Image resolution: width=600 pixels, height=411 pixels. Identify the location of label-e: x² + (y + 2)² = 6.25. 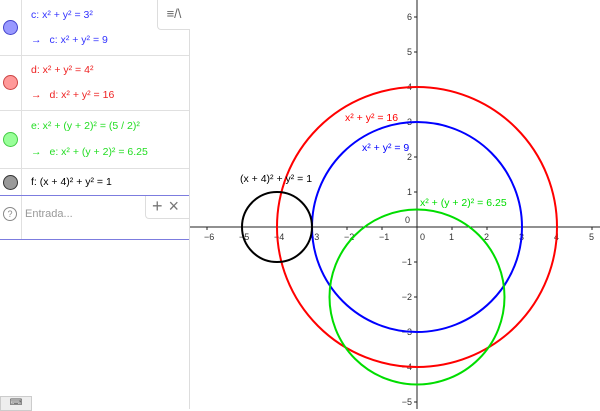
(463, 203).